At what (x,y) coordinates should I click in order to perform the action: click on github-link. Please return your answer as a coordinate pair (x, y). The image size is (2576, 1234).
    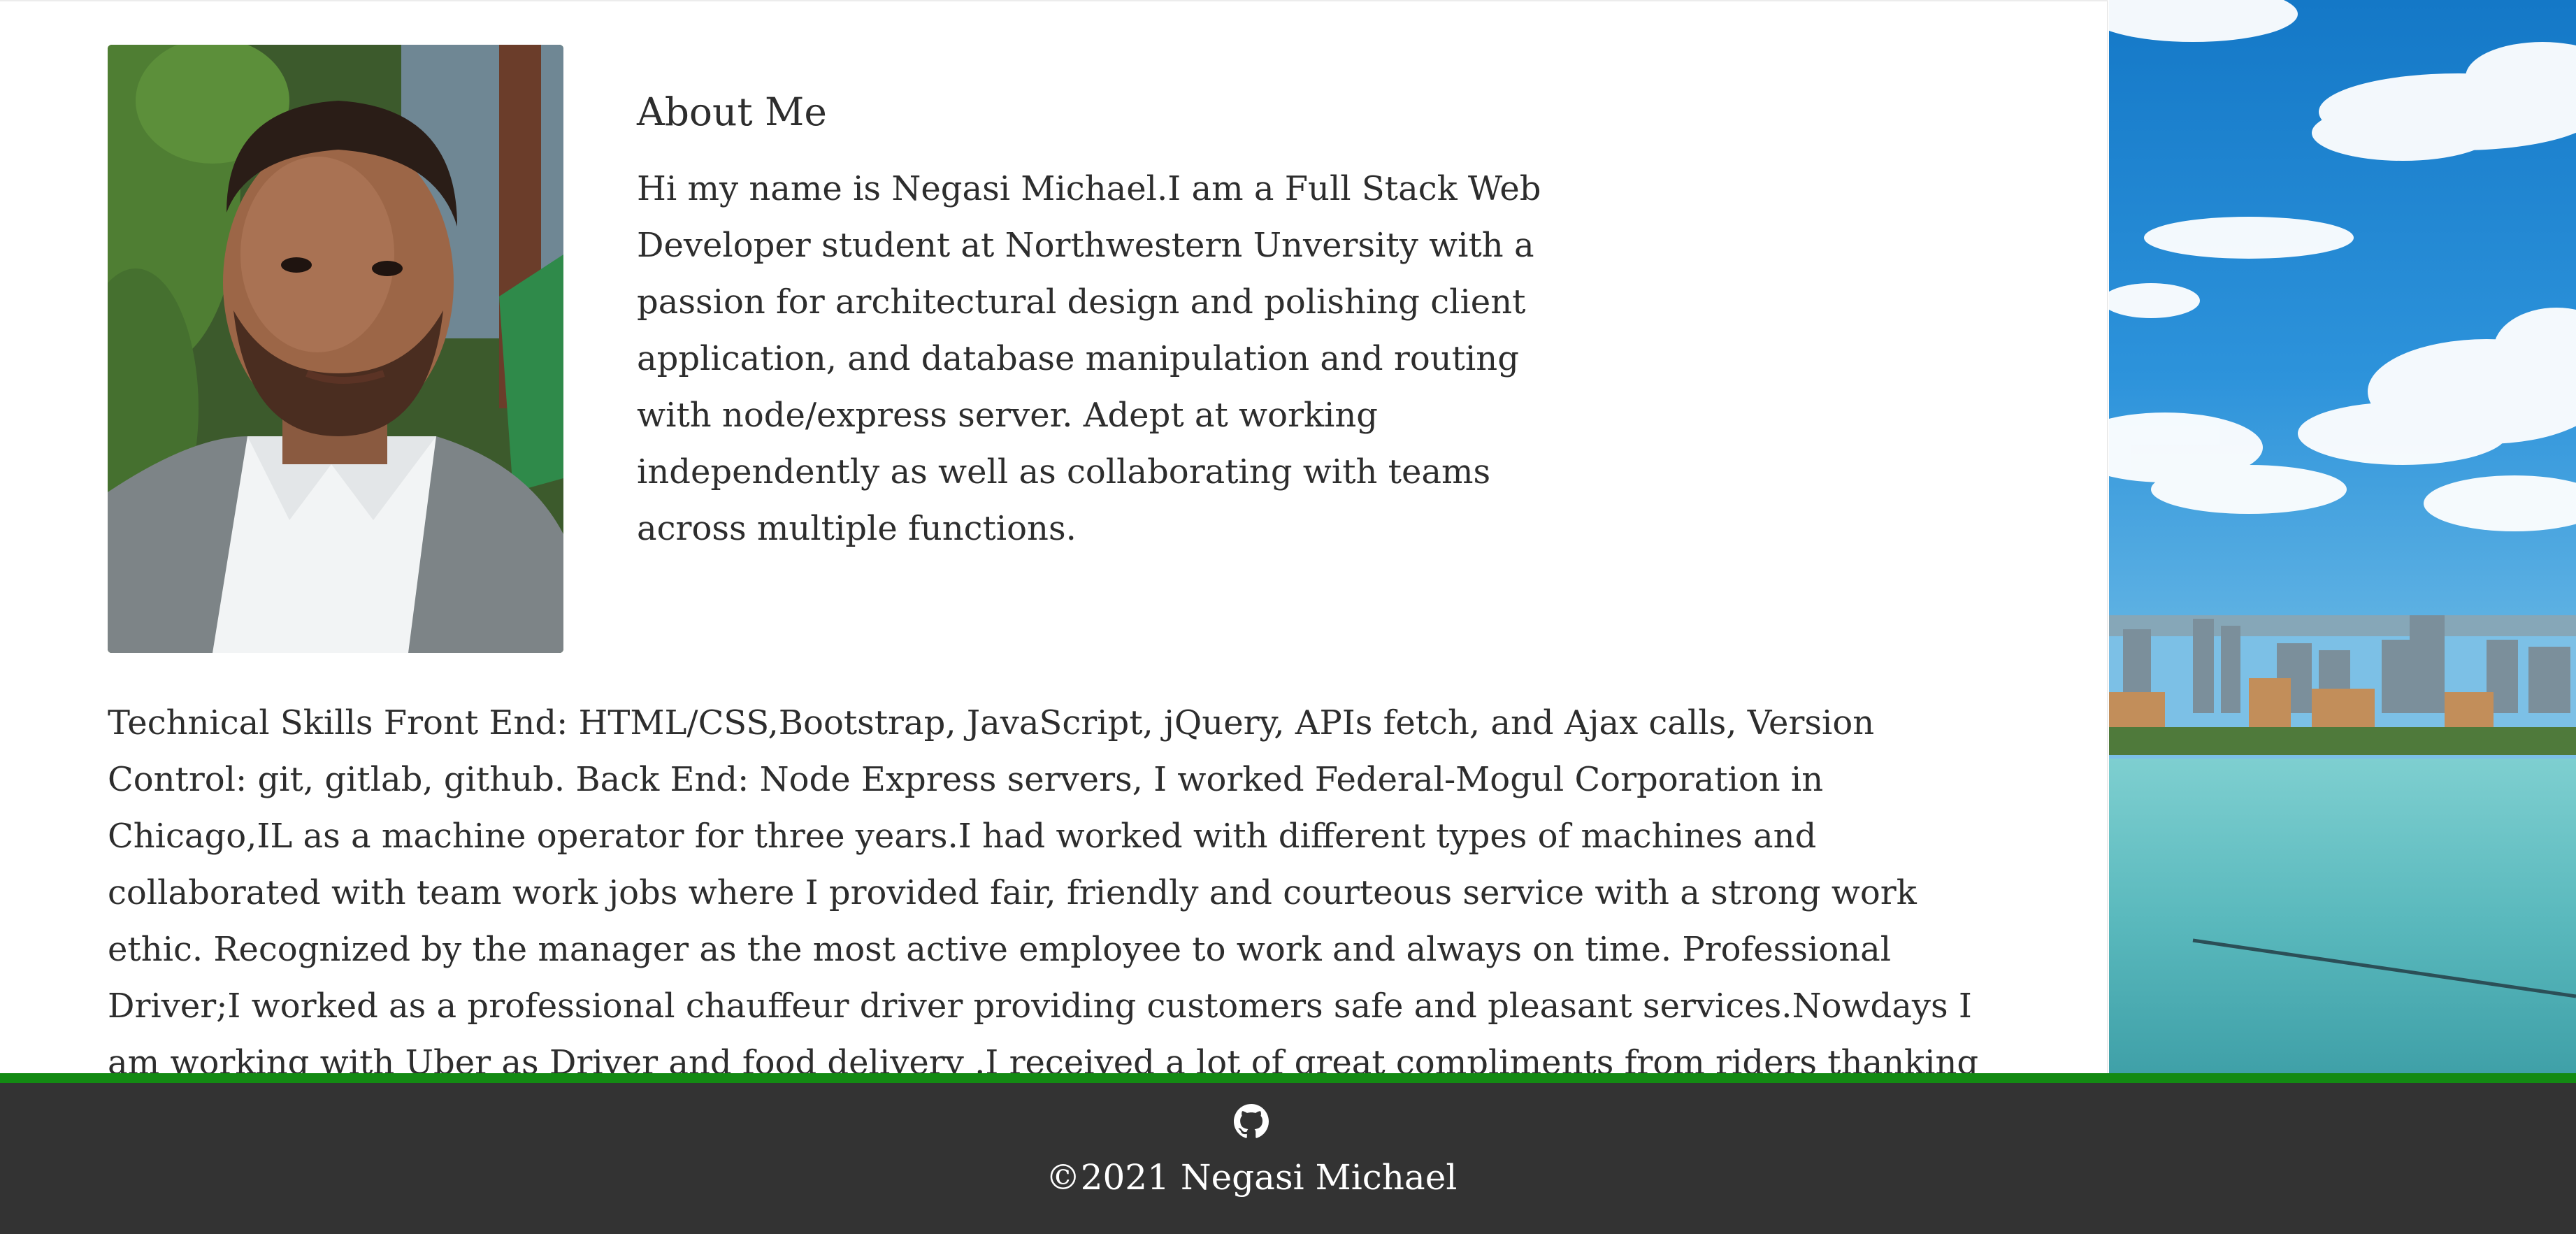
    Looking at the image, I should click on (1251, 1121).